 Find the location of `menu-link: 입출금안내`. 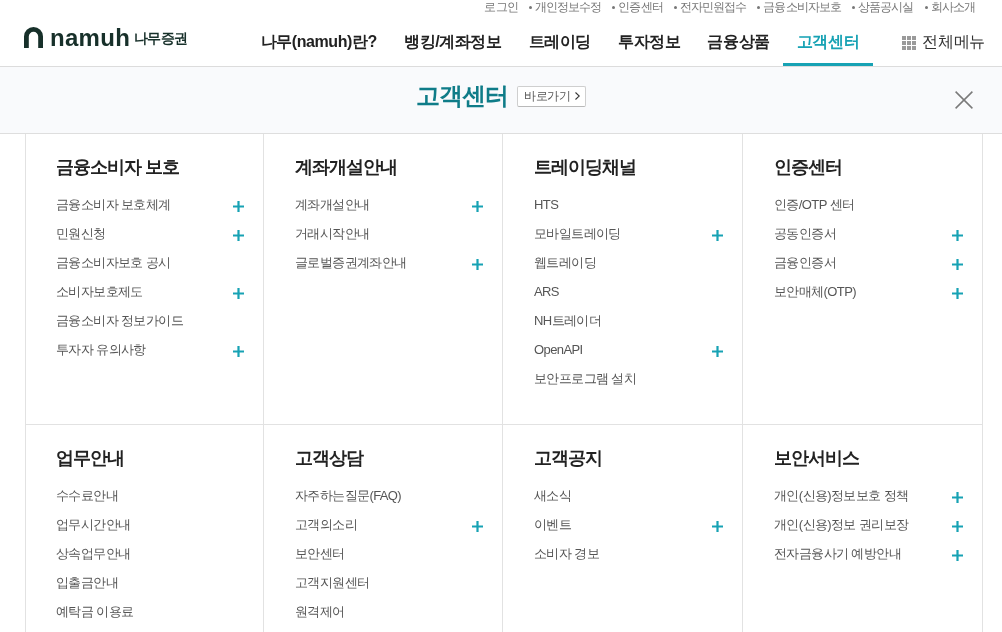

menu-link: 입출금안내 is located at coordinates (87, 582).